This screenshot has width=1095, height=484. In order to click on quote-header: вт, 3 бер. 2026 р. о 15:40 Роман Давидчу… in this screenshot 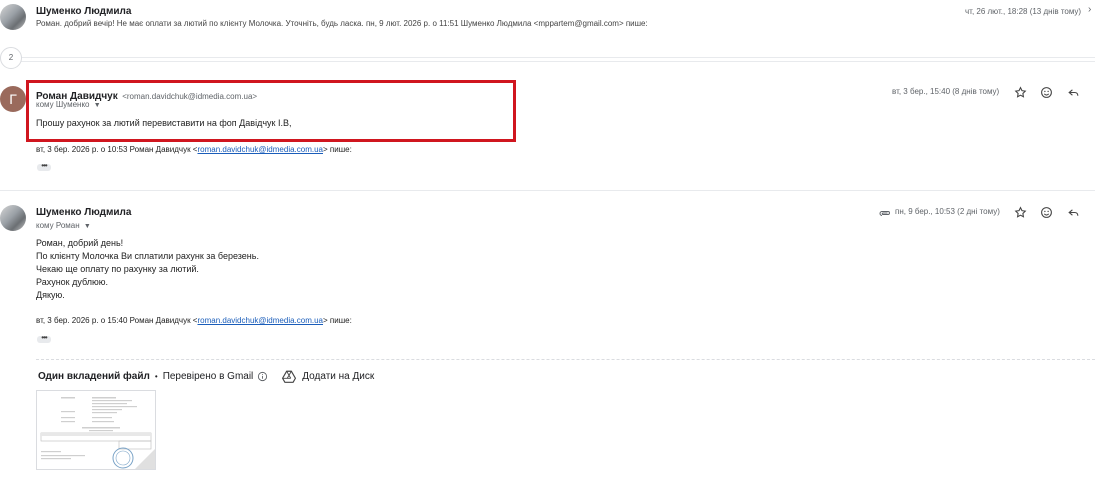, I will do `click(194, 320)`.